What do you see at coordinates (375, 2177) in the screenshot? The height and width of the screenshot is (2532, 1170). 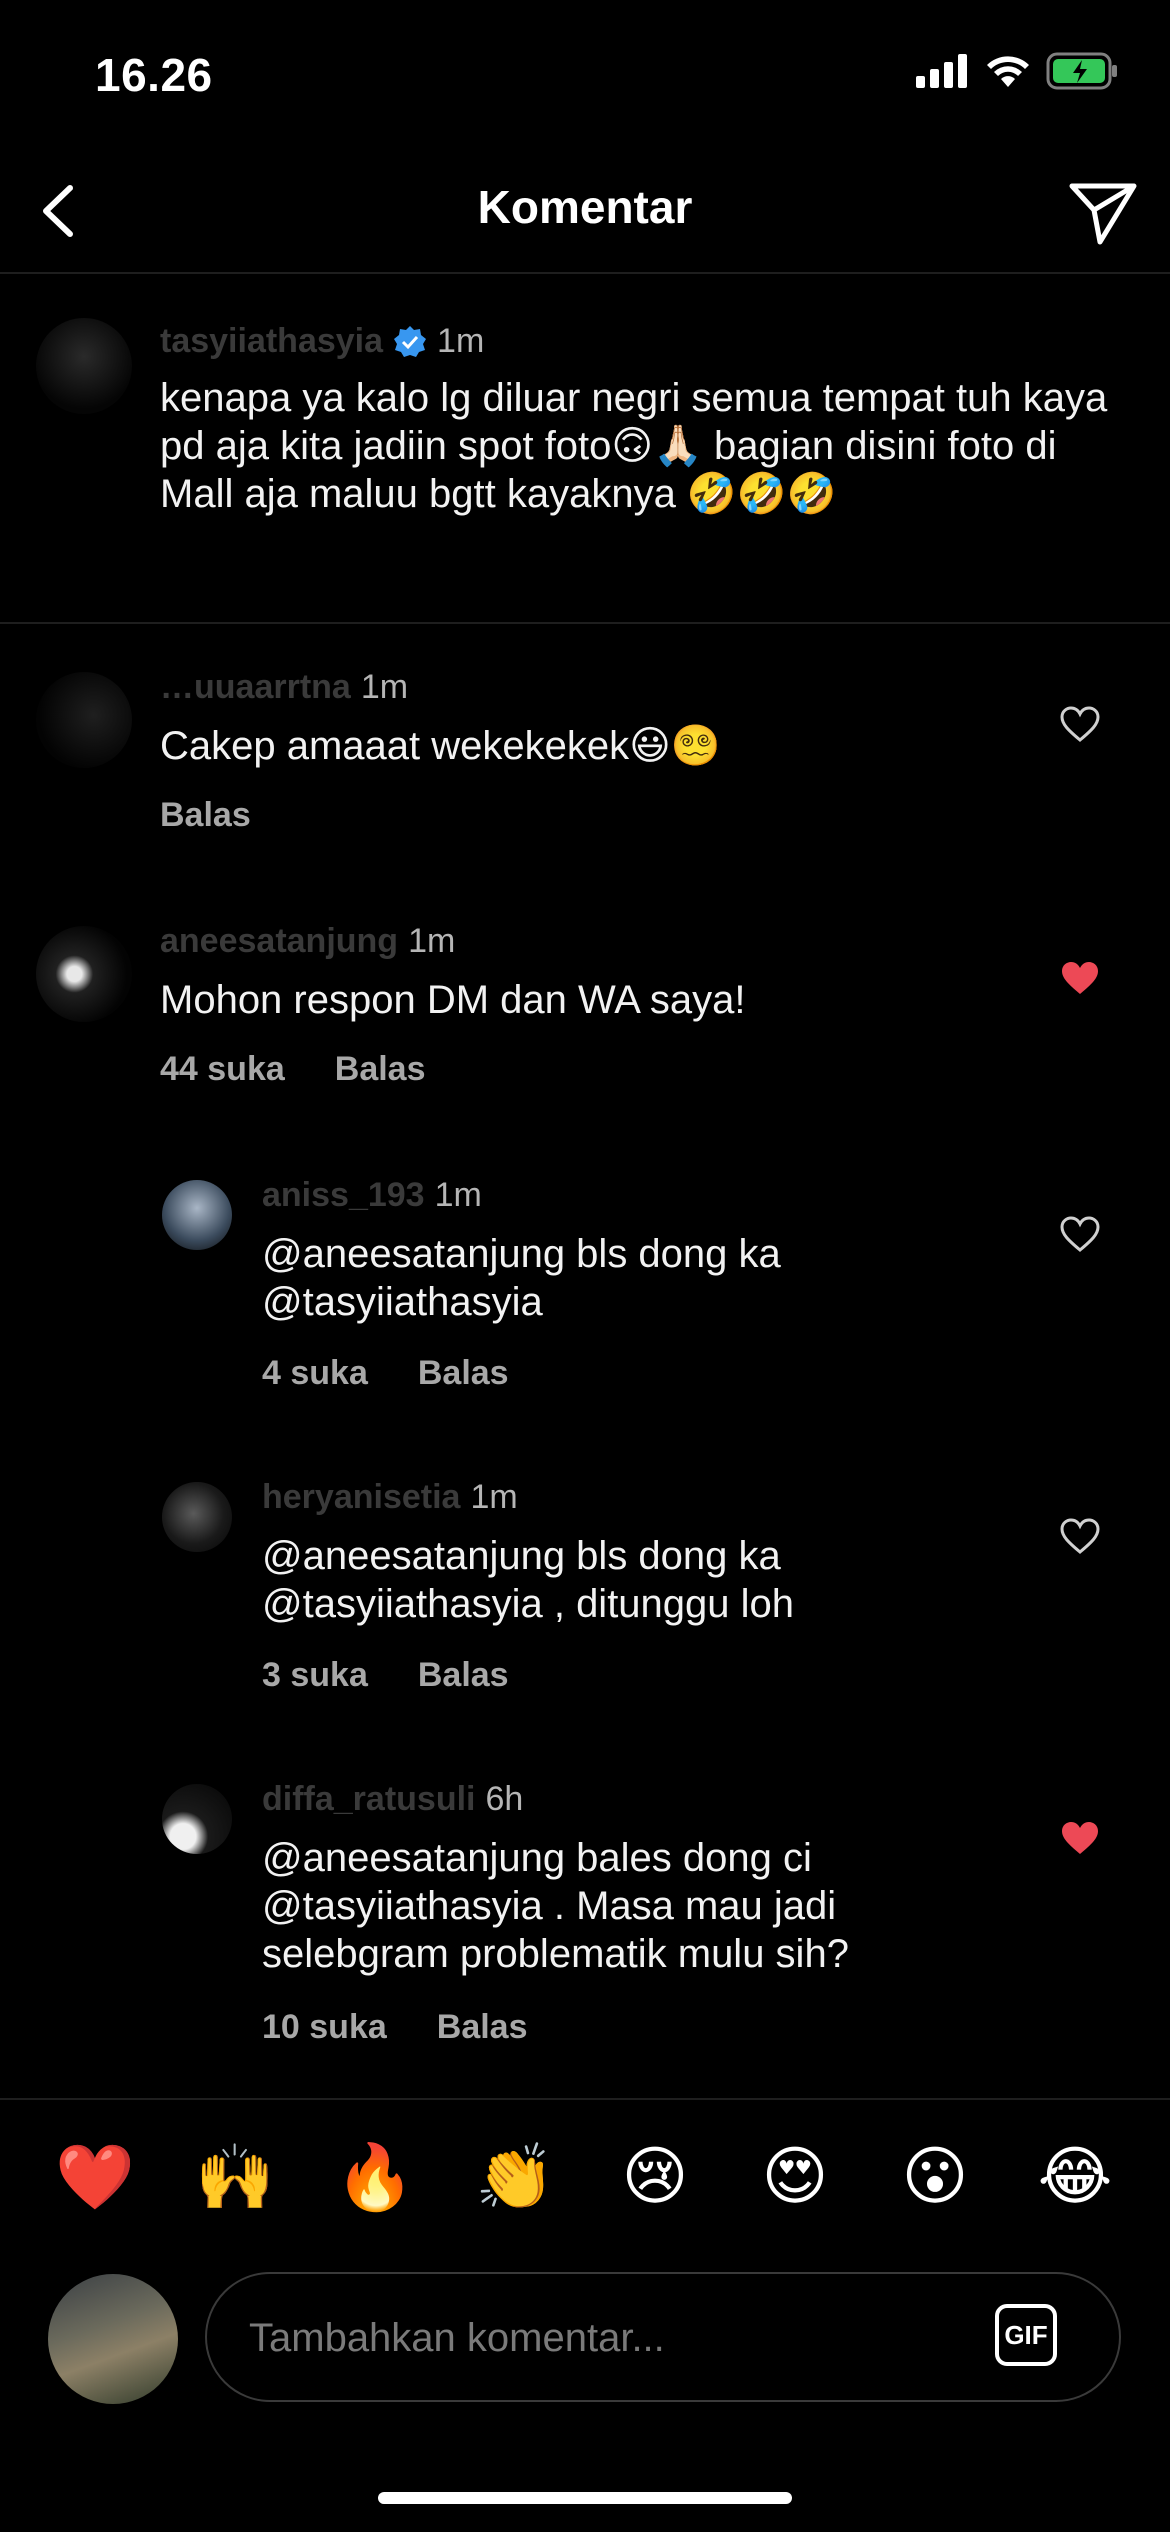 I see `emoji-fire-button: 🔥` at bounding box center [375, 2177].